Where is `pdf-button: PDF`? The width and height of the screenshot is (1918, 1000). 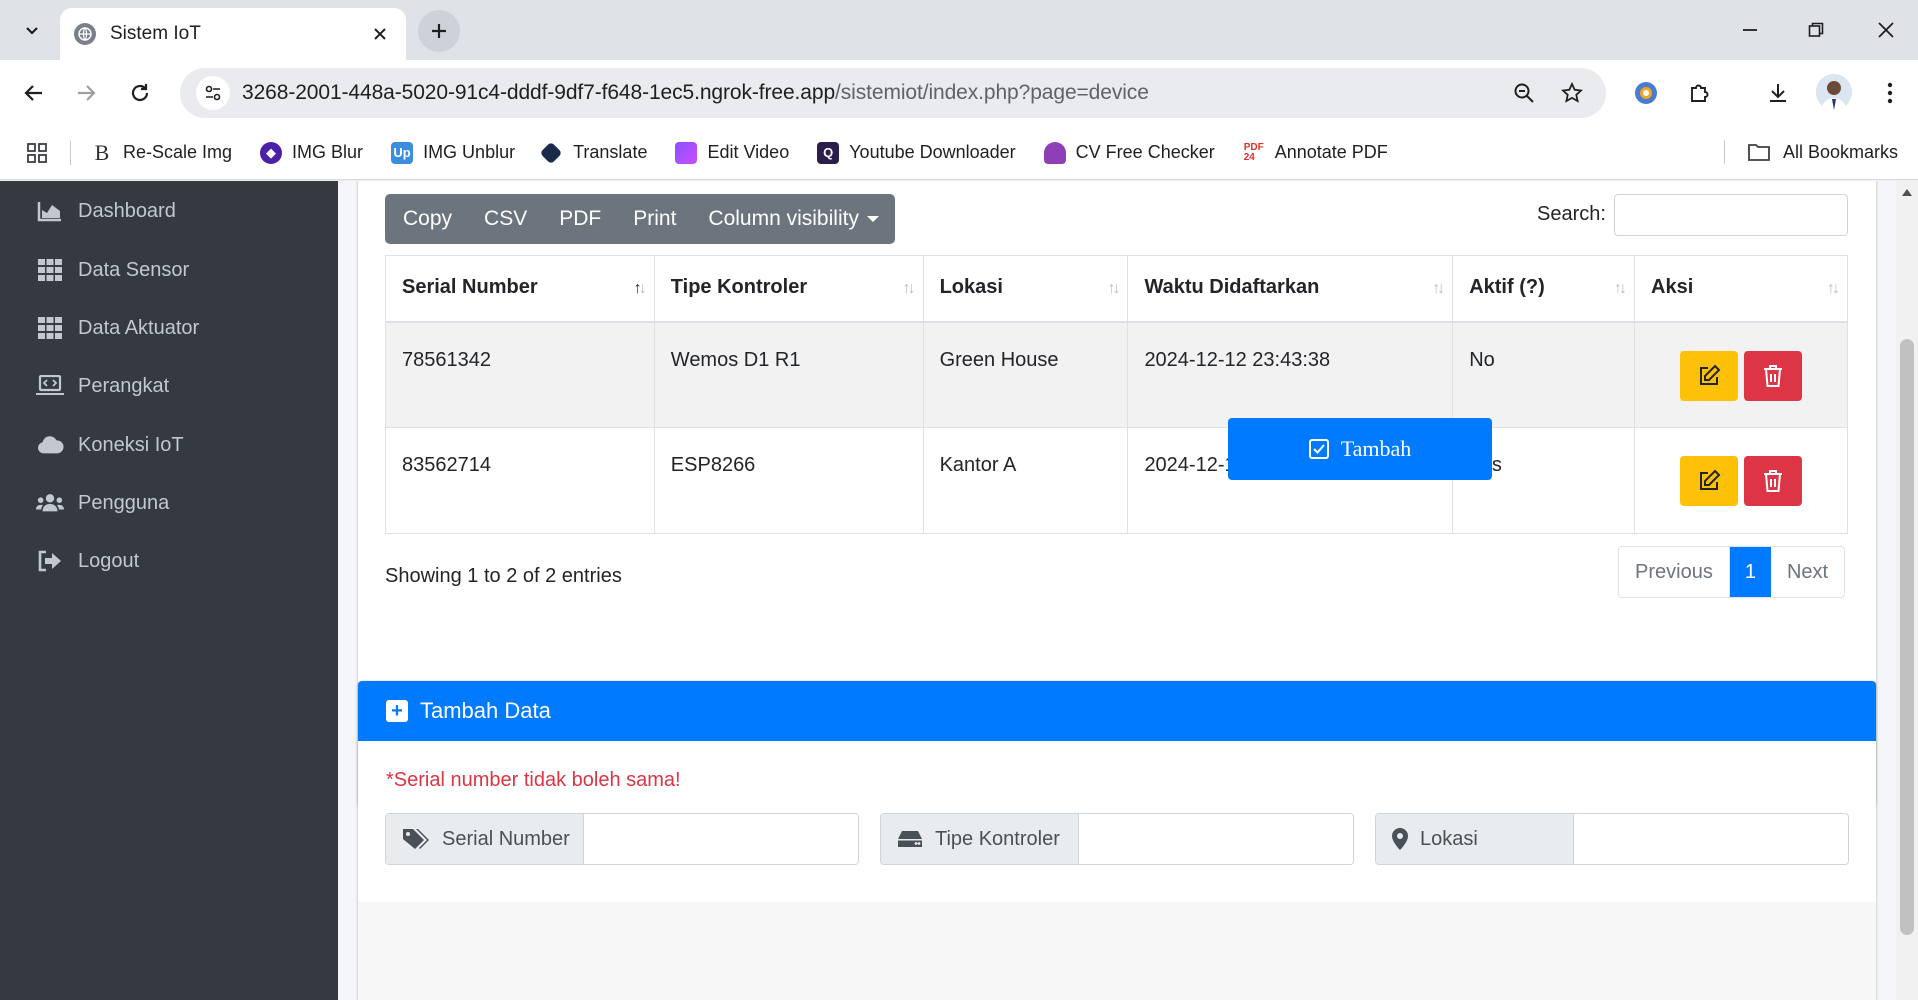 pdf-button: PDF is located at coordinates (580, 219).